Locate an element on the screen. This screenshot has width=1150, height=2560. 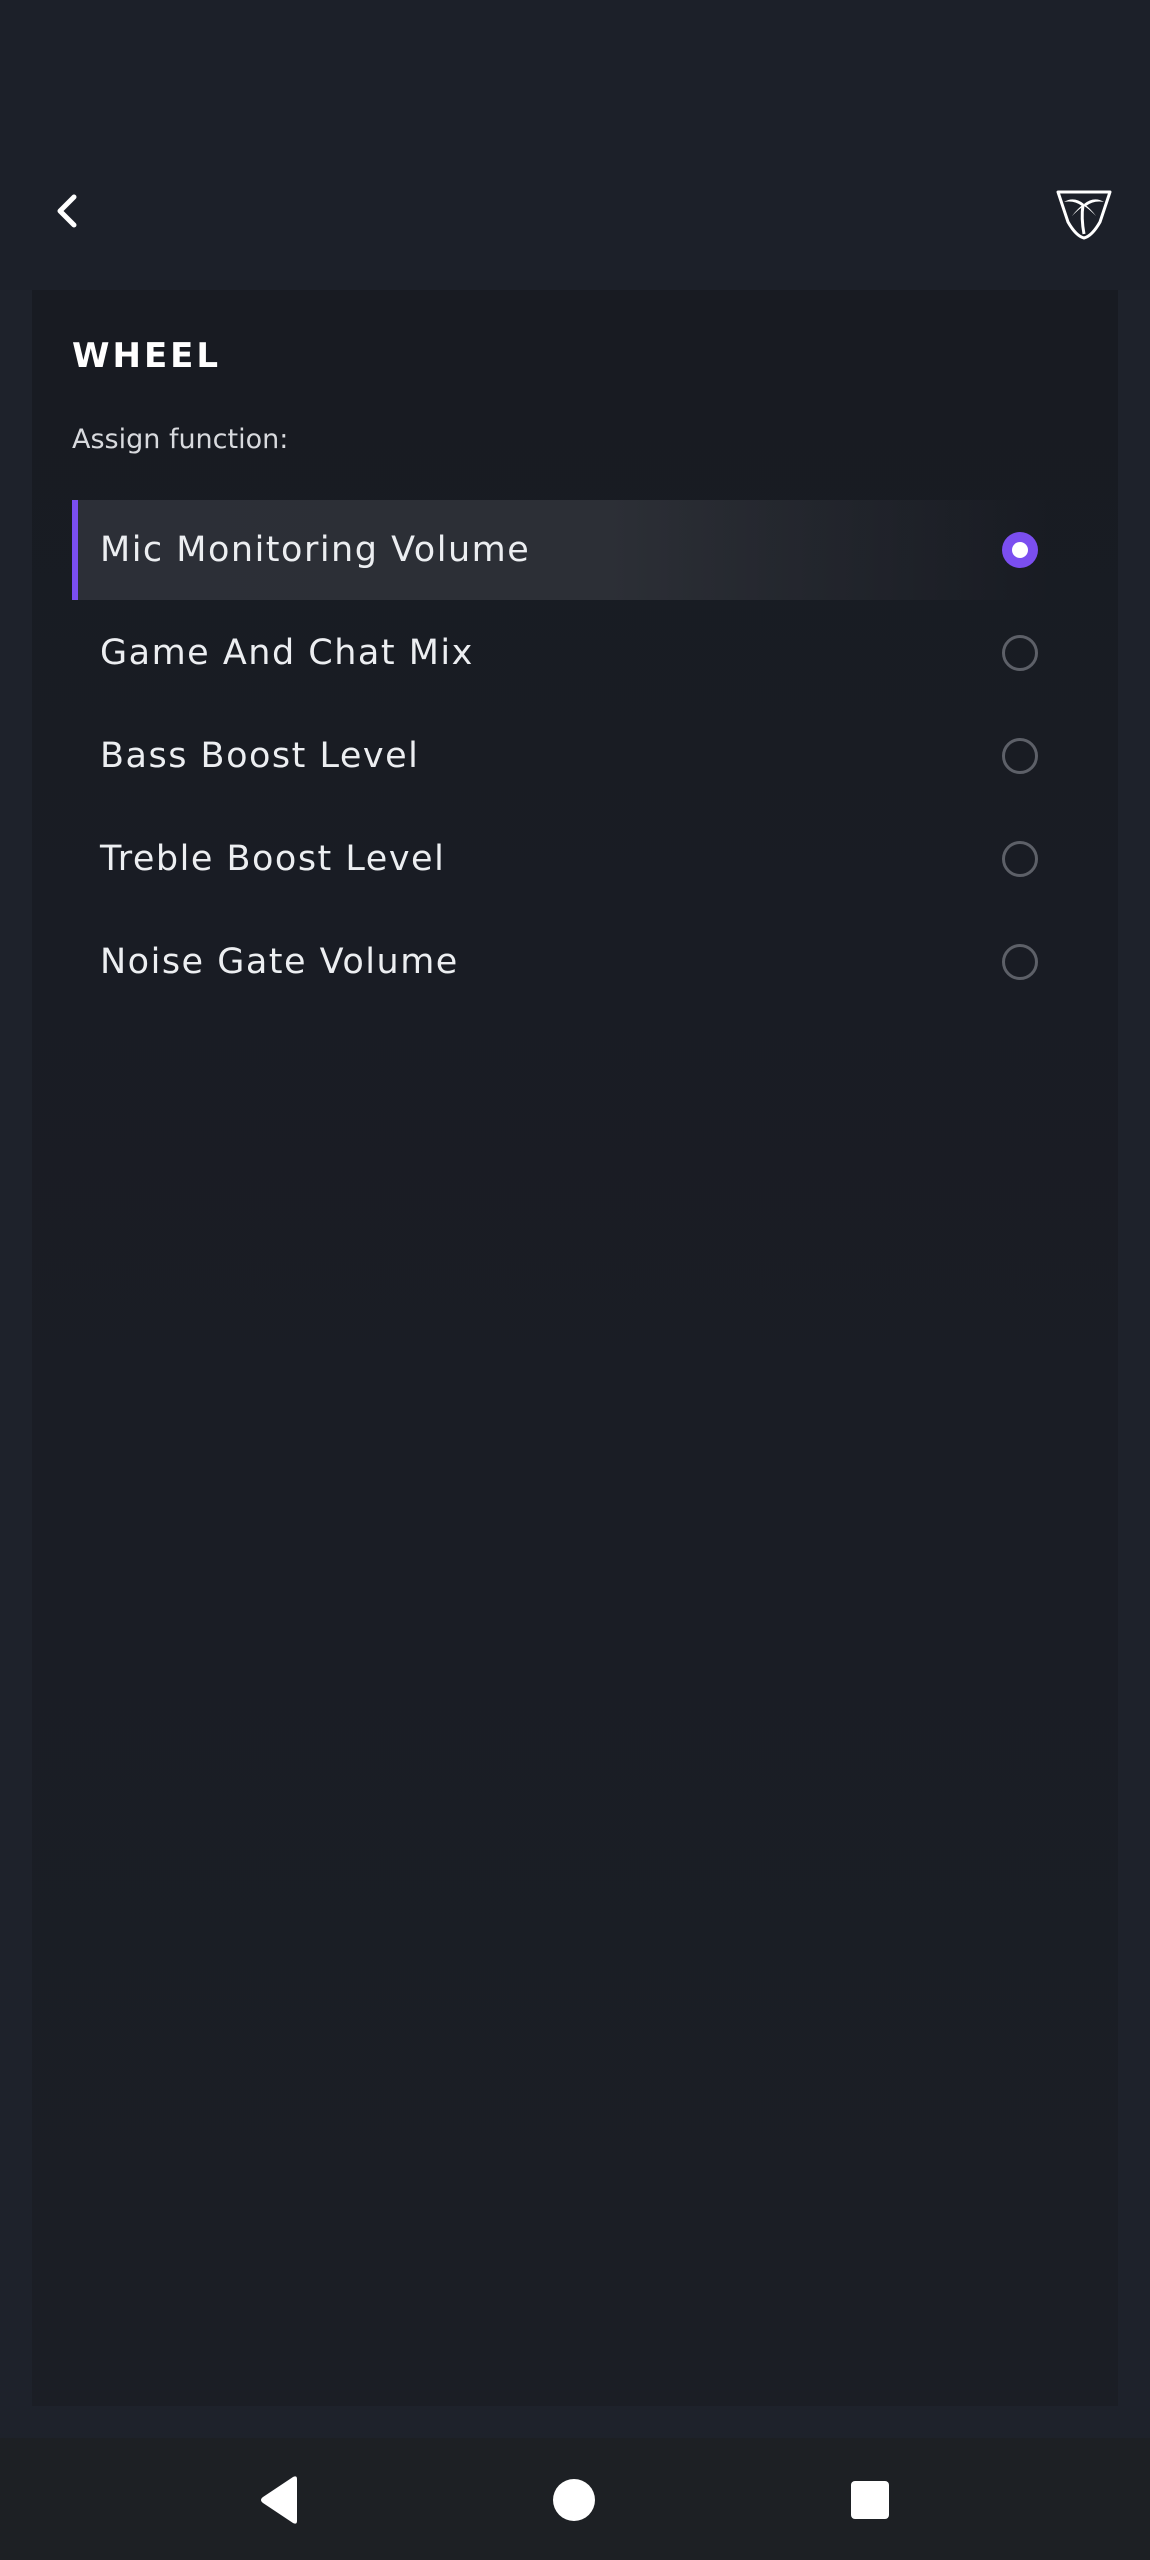
radio-button-selected is located at coordinates (1020, 550).